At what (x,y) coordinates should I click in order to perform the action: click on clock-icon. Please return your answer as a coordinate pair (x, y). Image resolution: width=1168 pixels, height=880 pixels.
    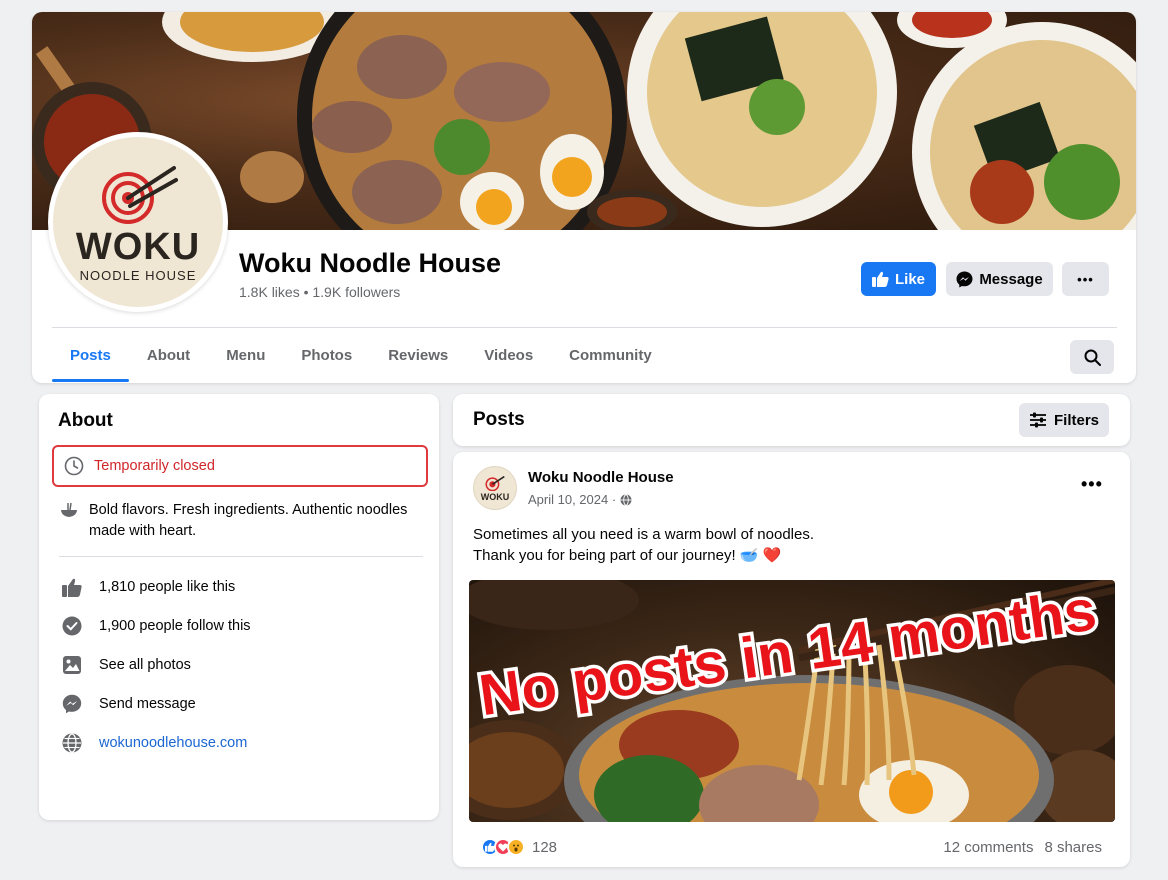
    Looking at the image, I should click on (74, 466).